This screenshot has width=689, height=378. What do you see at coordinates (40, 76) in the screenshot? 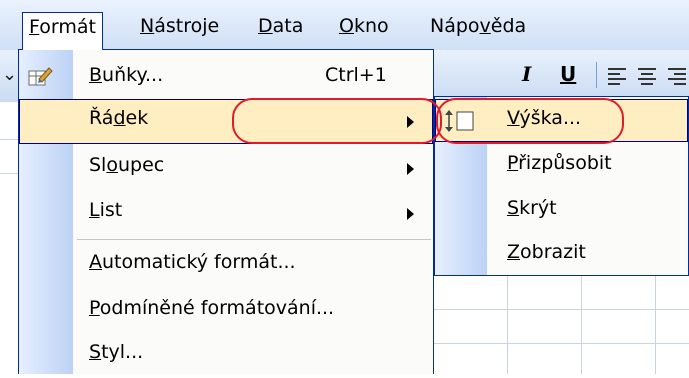
I see `format-cells-icon` at bounding box center [40, 76].